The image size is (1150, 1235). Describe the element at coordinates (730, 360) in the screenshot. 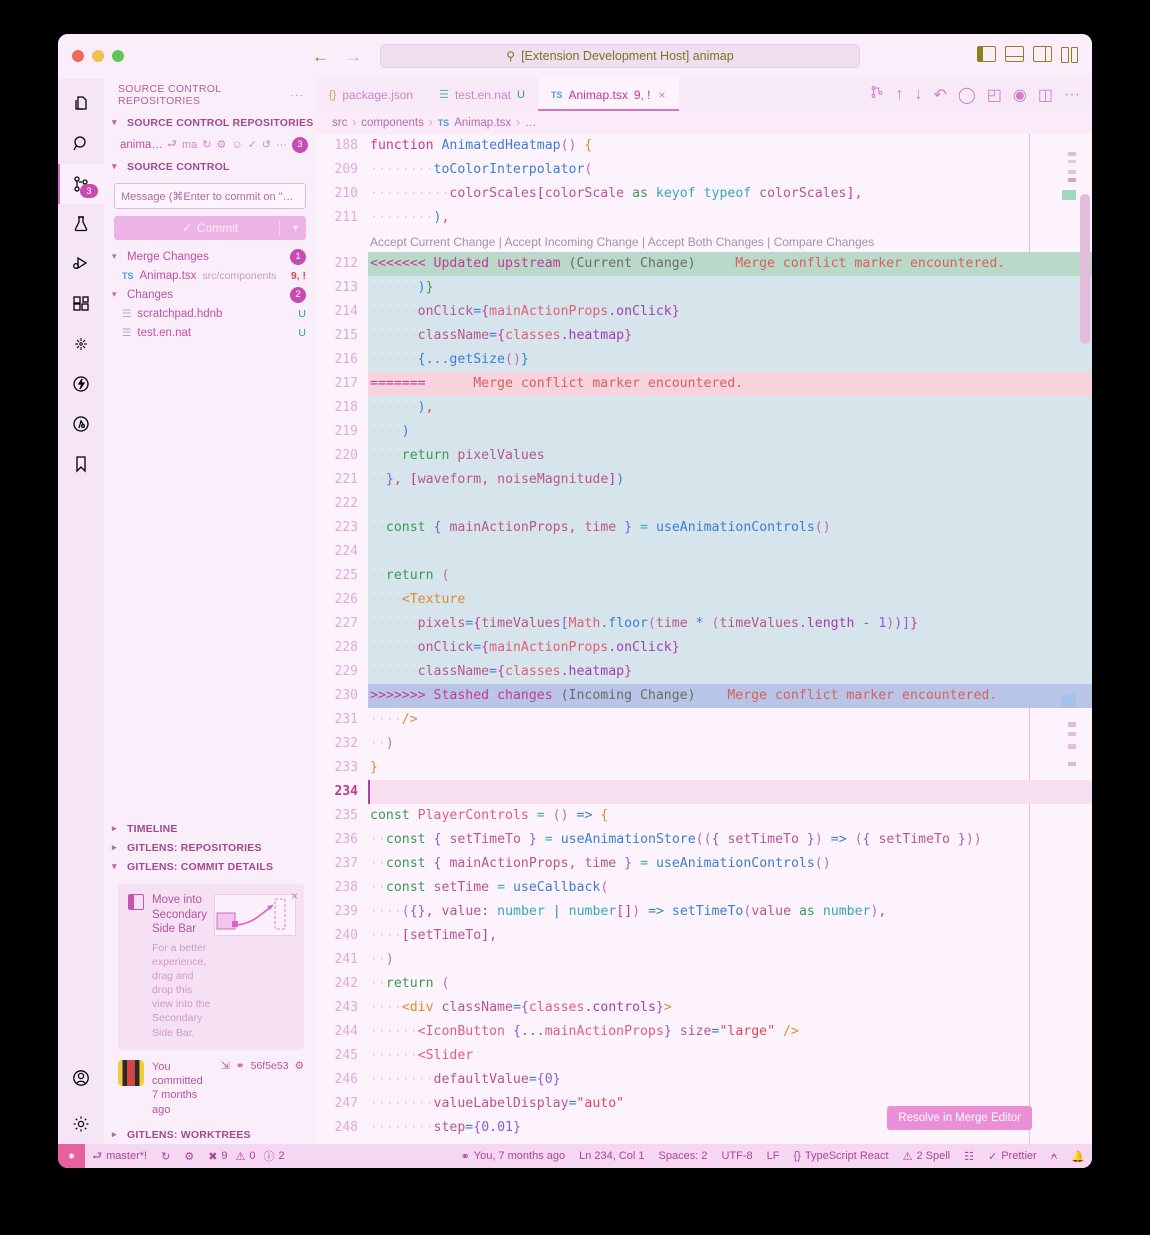

I see `line-content: ······{...getSize()}` at that location.